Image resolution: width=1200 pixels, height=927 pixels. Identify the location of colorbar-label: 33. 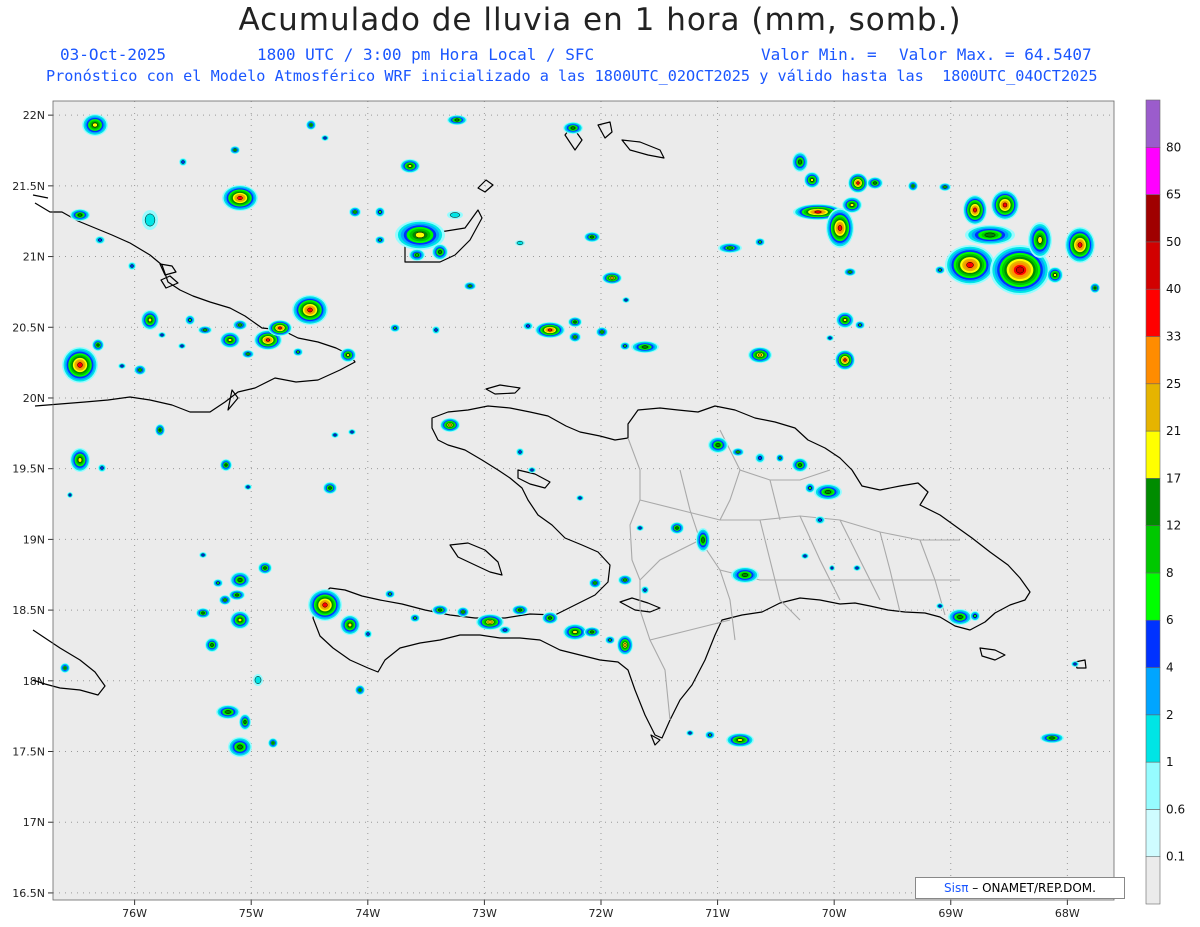
(1173, 336).